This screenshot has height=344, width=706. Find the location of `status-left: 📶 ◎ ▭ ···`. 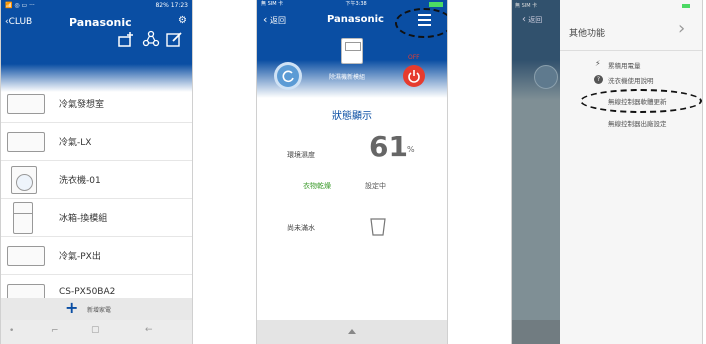

status-left: 📶 ◎ ▭ ··· is located at coordinates (20, 5).